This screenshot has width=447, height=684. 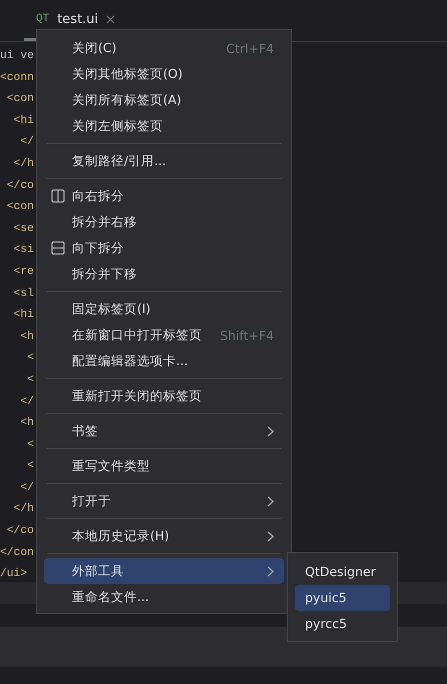 I want to click on menu-item: 关闭所有标签页(A), so click(x=164, y=100).